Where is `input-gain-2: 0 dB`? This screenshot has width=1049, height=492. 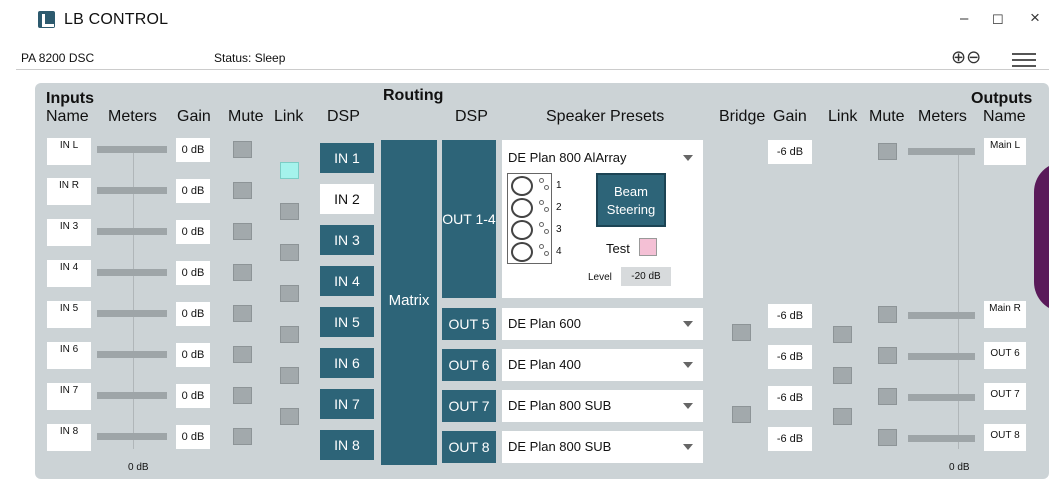
input-gain-2: 0 dB is located at coordinates (193, 191).